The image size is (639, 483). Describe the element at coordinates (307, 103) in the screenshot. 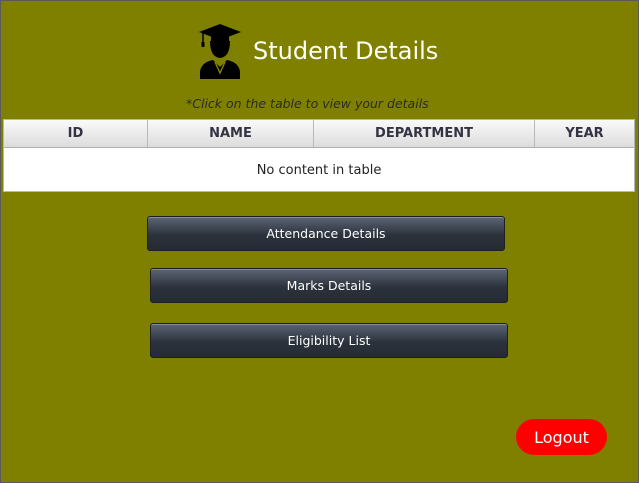

I see `table-hint: *Click on the table to view your details` at that location.